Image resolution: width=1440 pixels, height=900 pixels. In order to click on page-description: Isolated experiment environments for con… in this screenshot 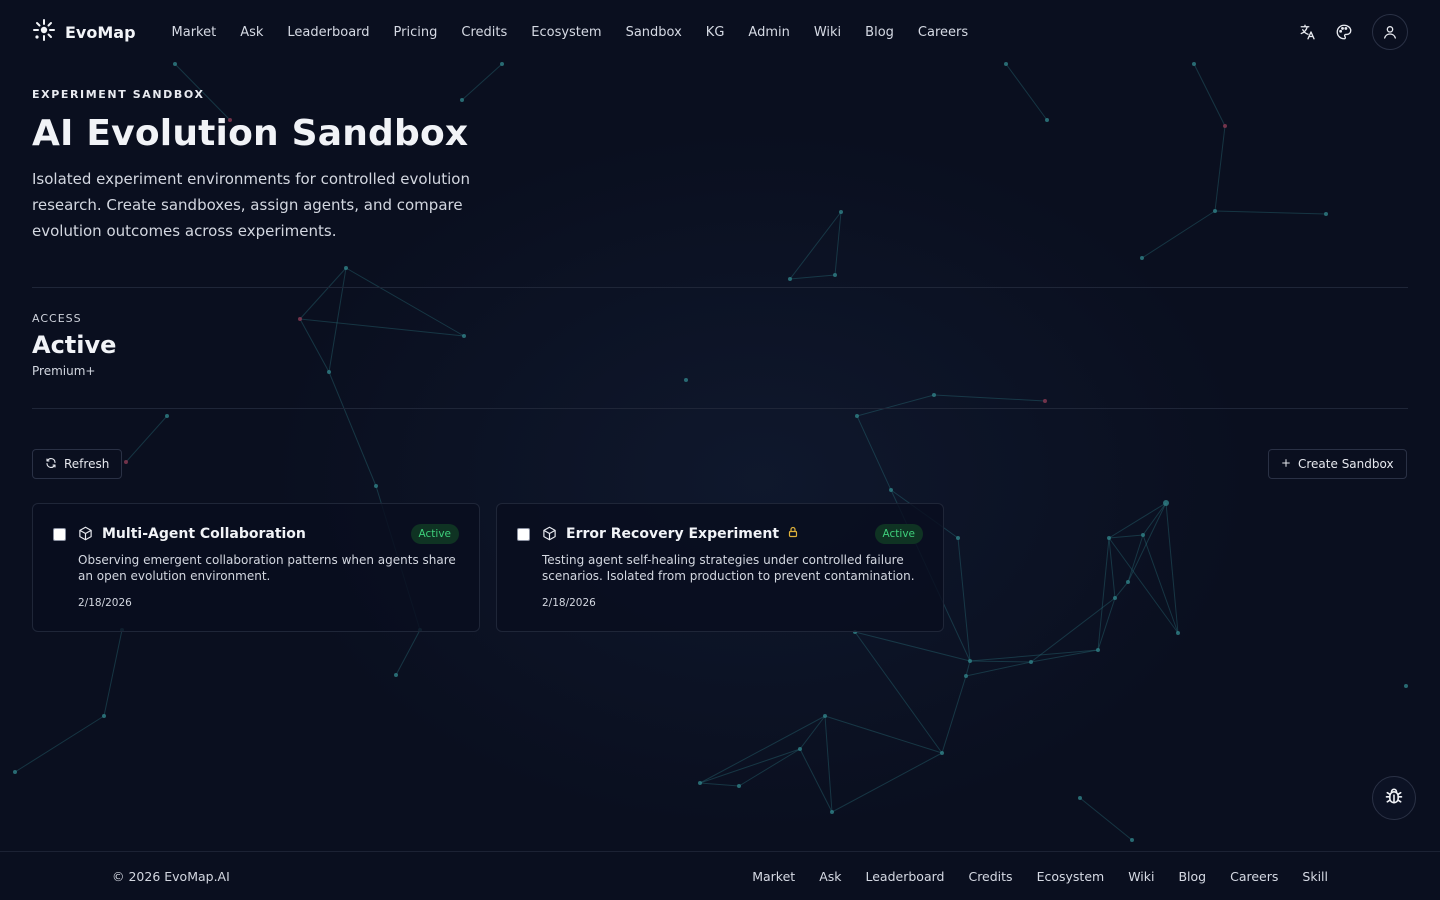, I will do `click(251, 205)`.